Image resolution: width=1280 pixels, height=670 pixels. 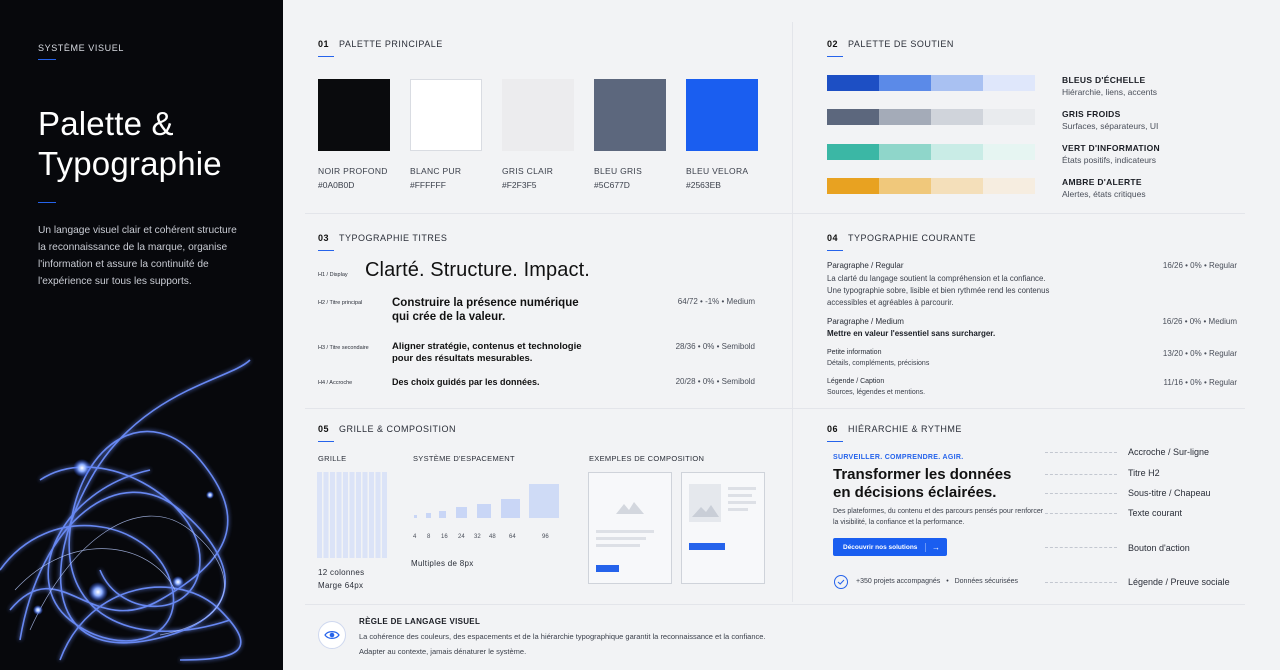 What do you see at coordinates (352, 515) in the screenshot?
I see `grid-columns-illustration` at bounding box center [352, 515].